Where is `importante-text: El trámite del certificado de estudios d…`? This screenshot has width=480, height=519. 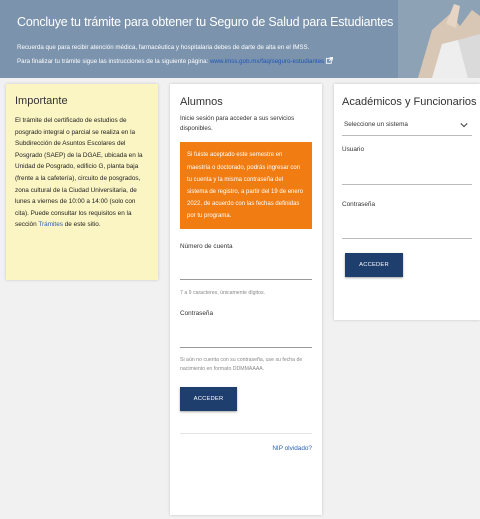
importante-text: El trámite del certificado de estudios d… is located at coordinates (82, 173).